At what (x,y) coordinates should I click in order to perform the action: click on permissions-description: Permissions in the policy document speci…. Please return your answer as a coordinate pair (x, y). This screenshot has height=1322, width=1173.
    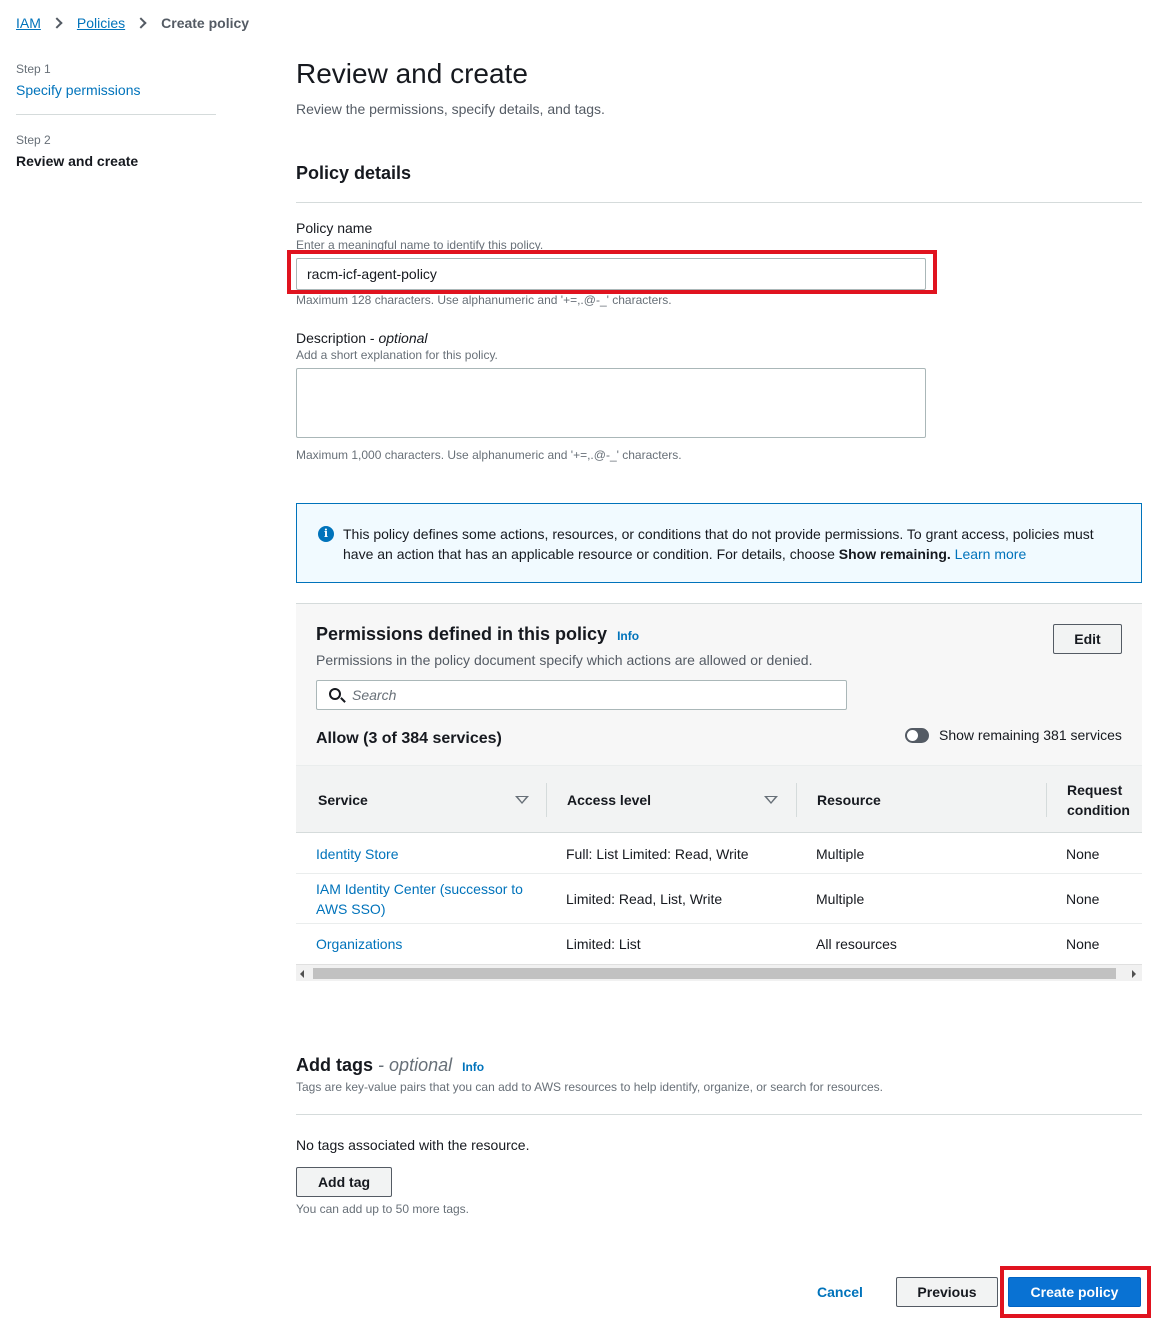
    Looking at the image, I should click on (564, 660).